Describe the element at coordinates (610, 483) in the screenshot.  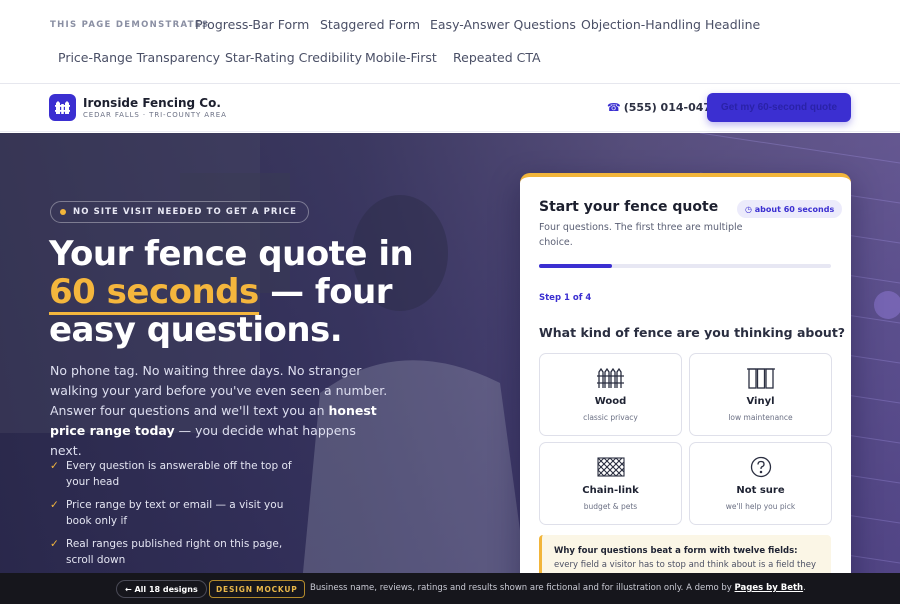
I see `option-chain-link: Chain-link budget & pets` at that location.